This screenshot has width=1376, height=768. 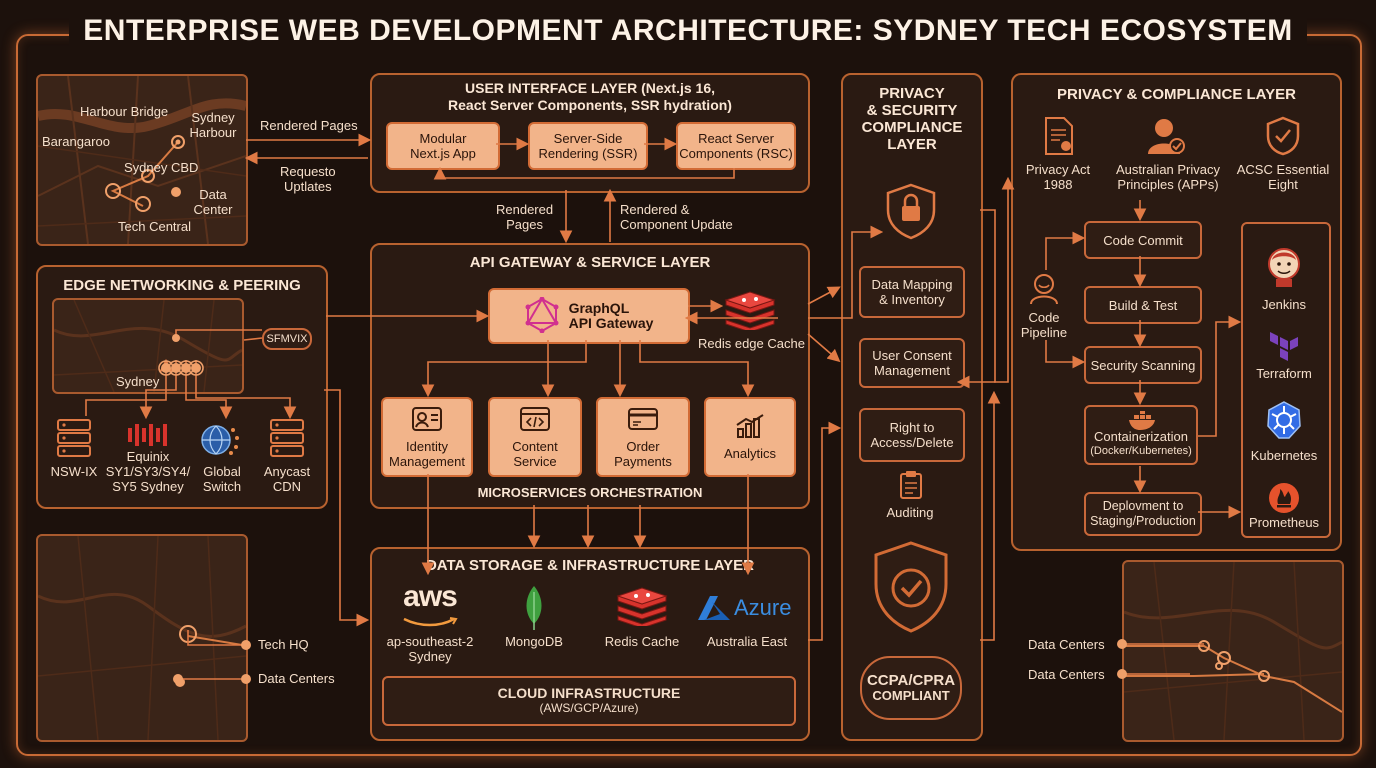 I want to click on prometheus-label: Prometheus, so click(x=1284, y=522).